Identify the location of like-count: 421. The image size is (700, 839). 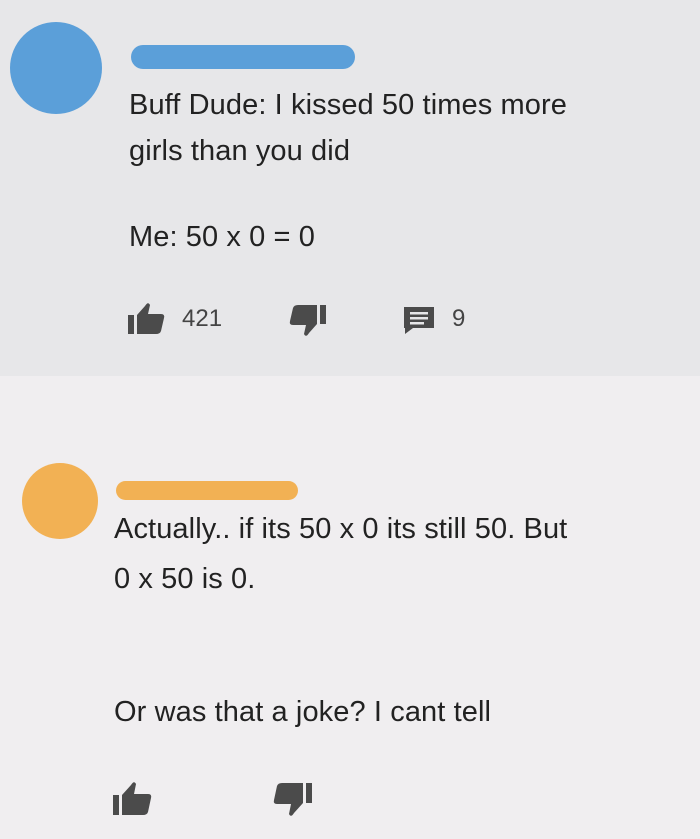
(202, 318).